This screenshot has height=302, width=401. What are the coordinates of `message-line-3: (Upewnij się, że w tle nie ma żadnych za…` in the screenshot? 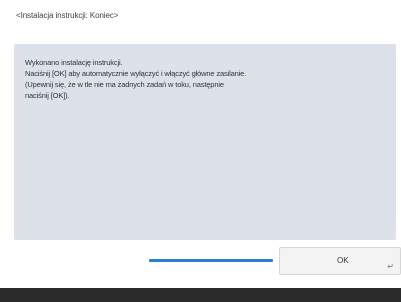 It's located at (124, 84).